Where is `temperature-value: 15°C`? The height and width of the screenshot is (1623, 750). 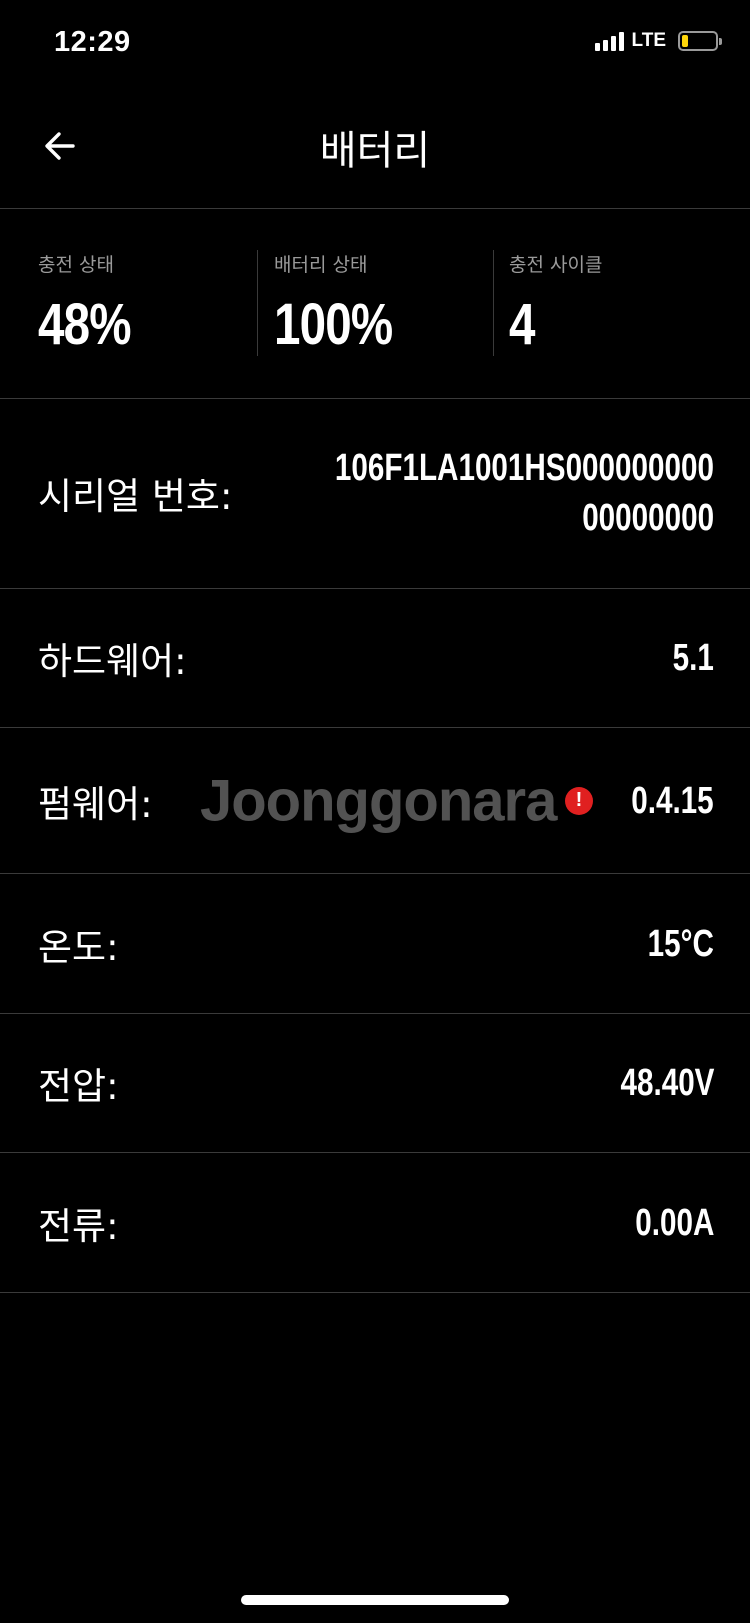
temperature-value: 15°C is located at coordinates (671, 944).